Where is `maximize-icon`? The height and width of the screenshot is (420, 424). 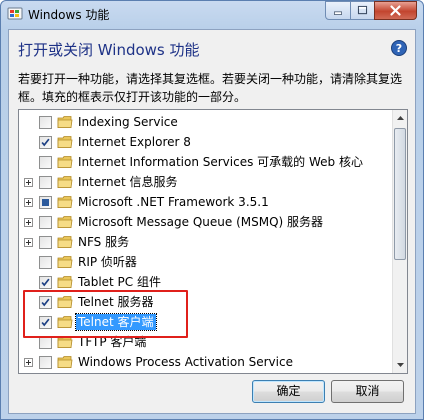
maximize-icon is located at coordinates (362, 10).